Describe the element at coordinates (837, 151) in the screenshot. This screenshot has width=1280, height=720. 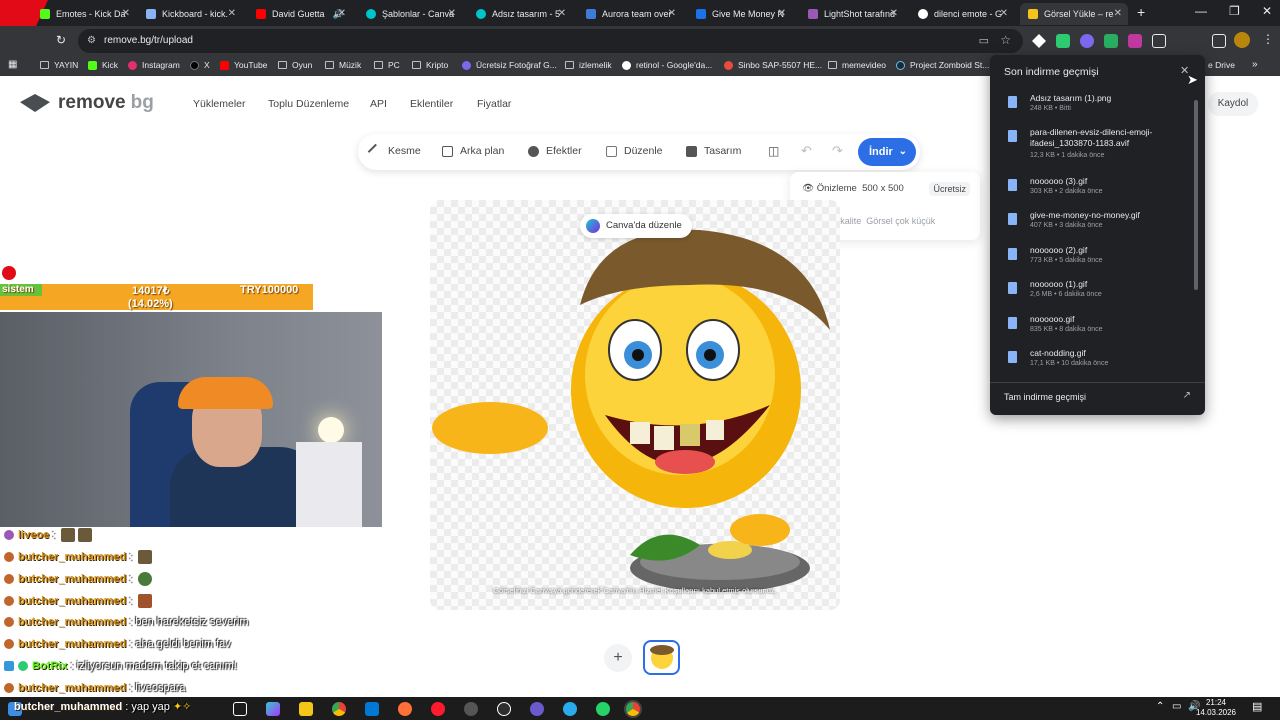
I see `redo-icon: ↷` at that location.